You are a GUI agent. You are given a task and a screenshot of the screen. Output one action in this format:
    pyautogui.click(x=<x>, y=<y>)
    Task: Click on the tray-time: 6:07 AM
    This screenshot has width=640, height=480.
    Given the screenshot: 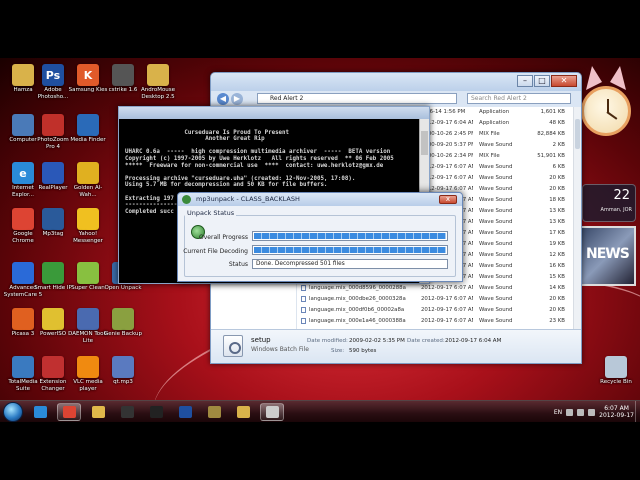 What is the action you would take?
    pyautogui.click(x=616, y=408)
    